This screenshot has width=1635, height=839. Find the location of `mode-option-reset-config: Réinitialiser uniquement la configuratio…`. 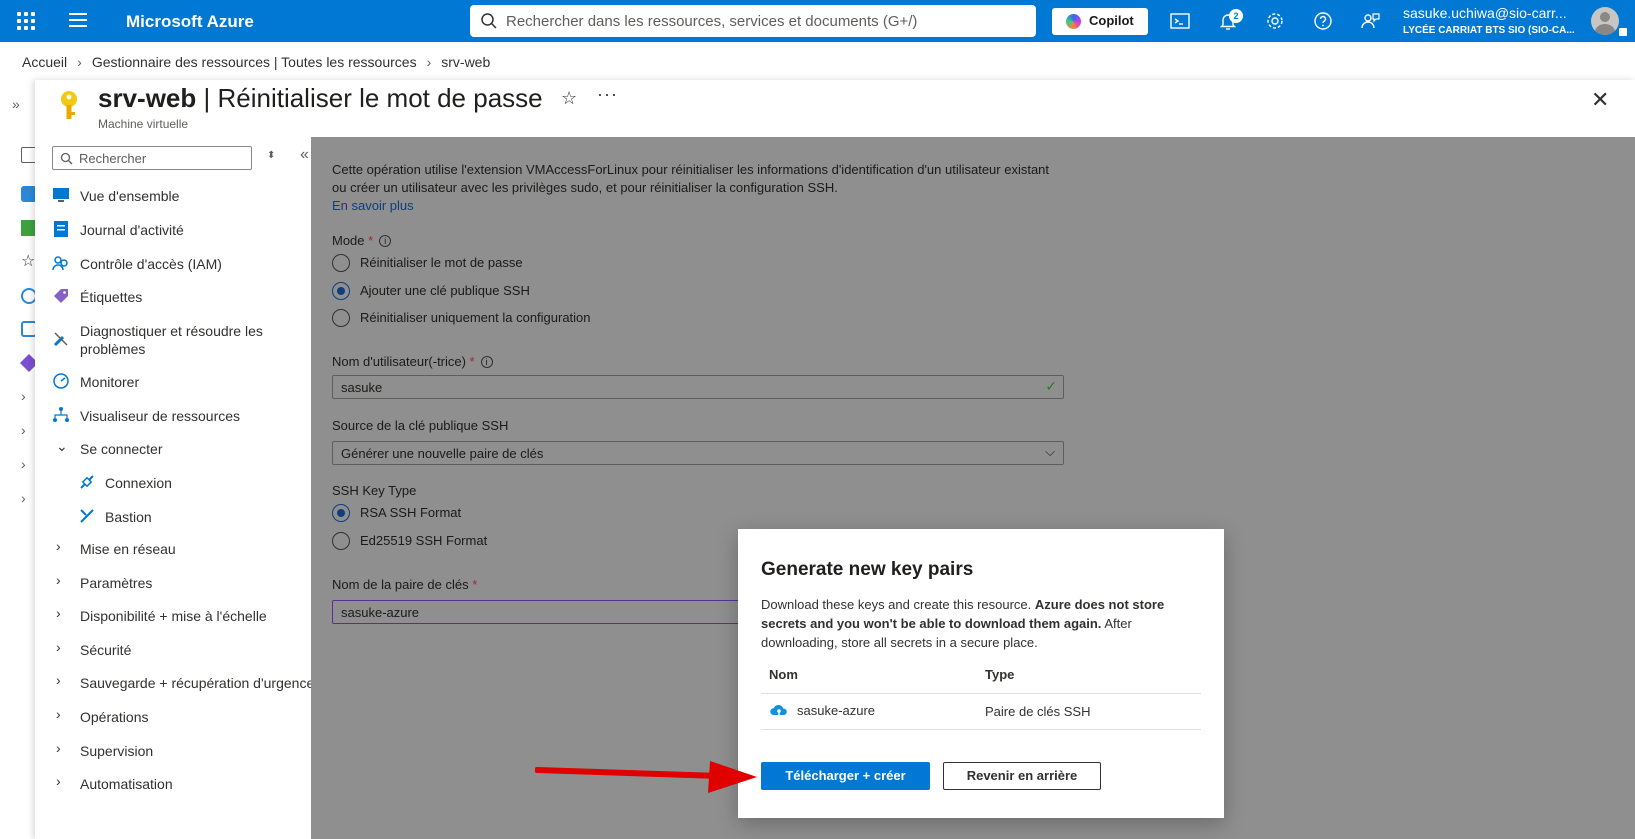

mode-option-reset-config: Réinitialiser uniquement la configuratio… is located at coordinates (492, 319).